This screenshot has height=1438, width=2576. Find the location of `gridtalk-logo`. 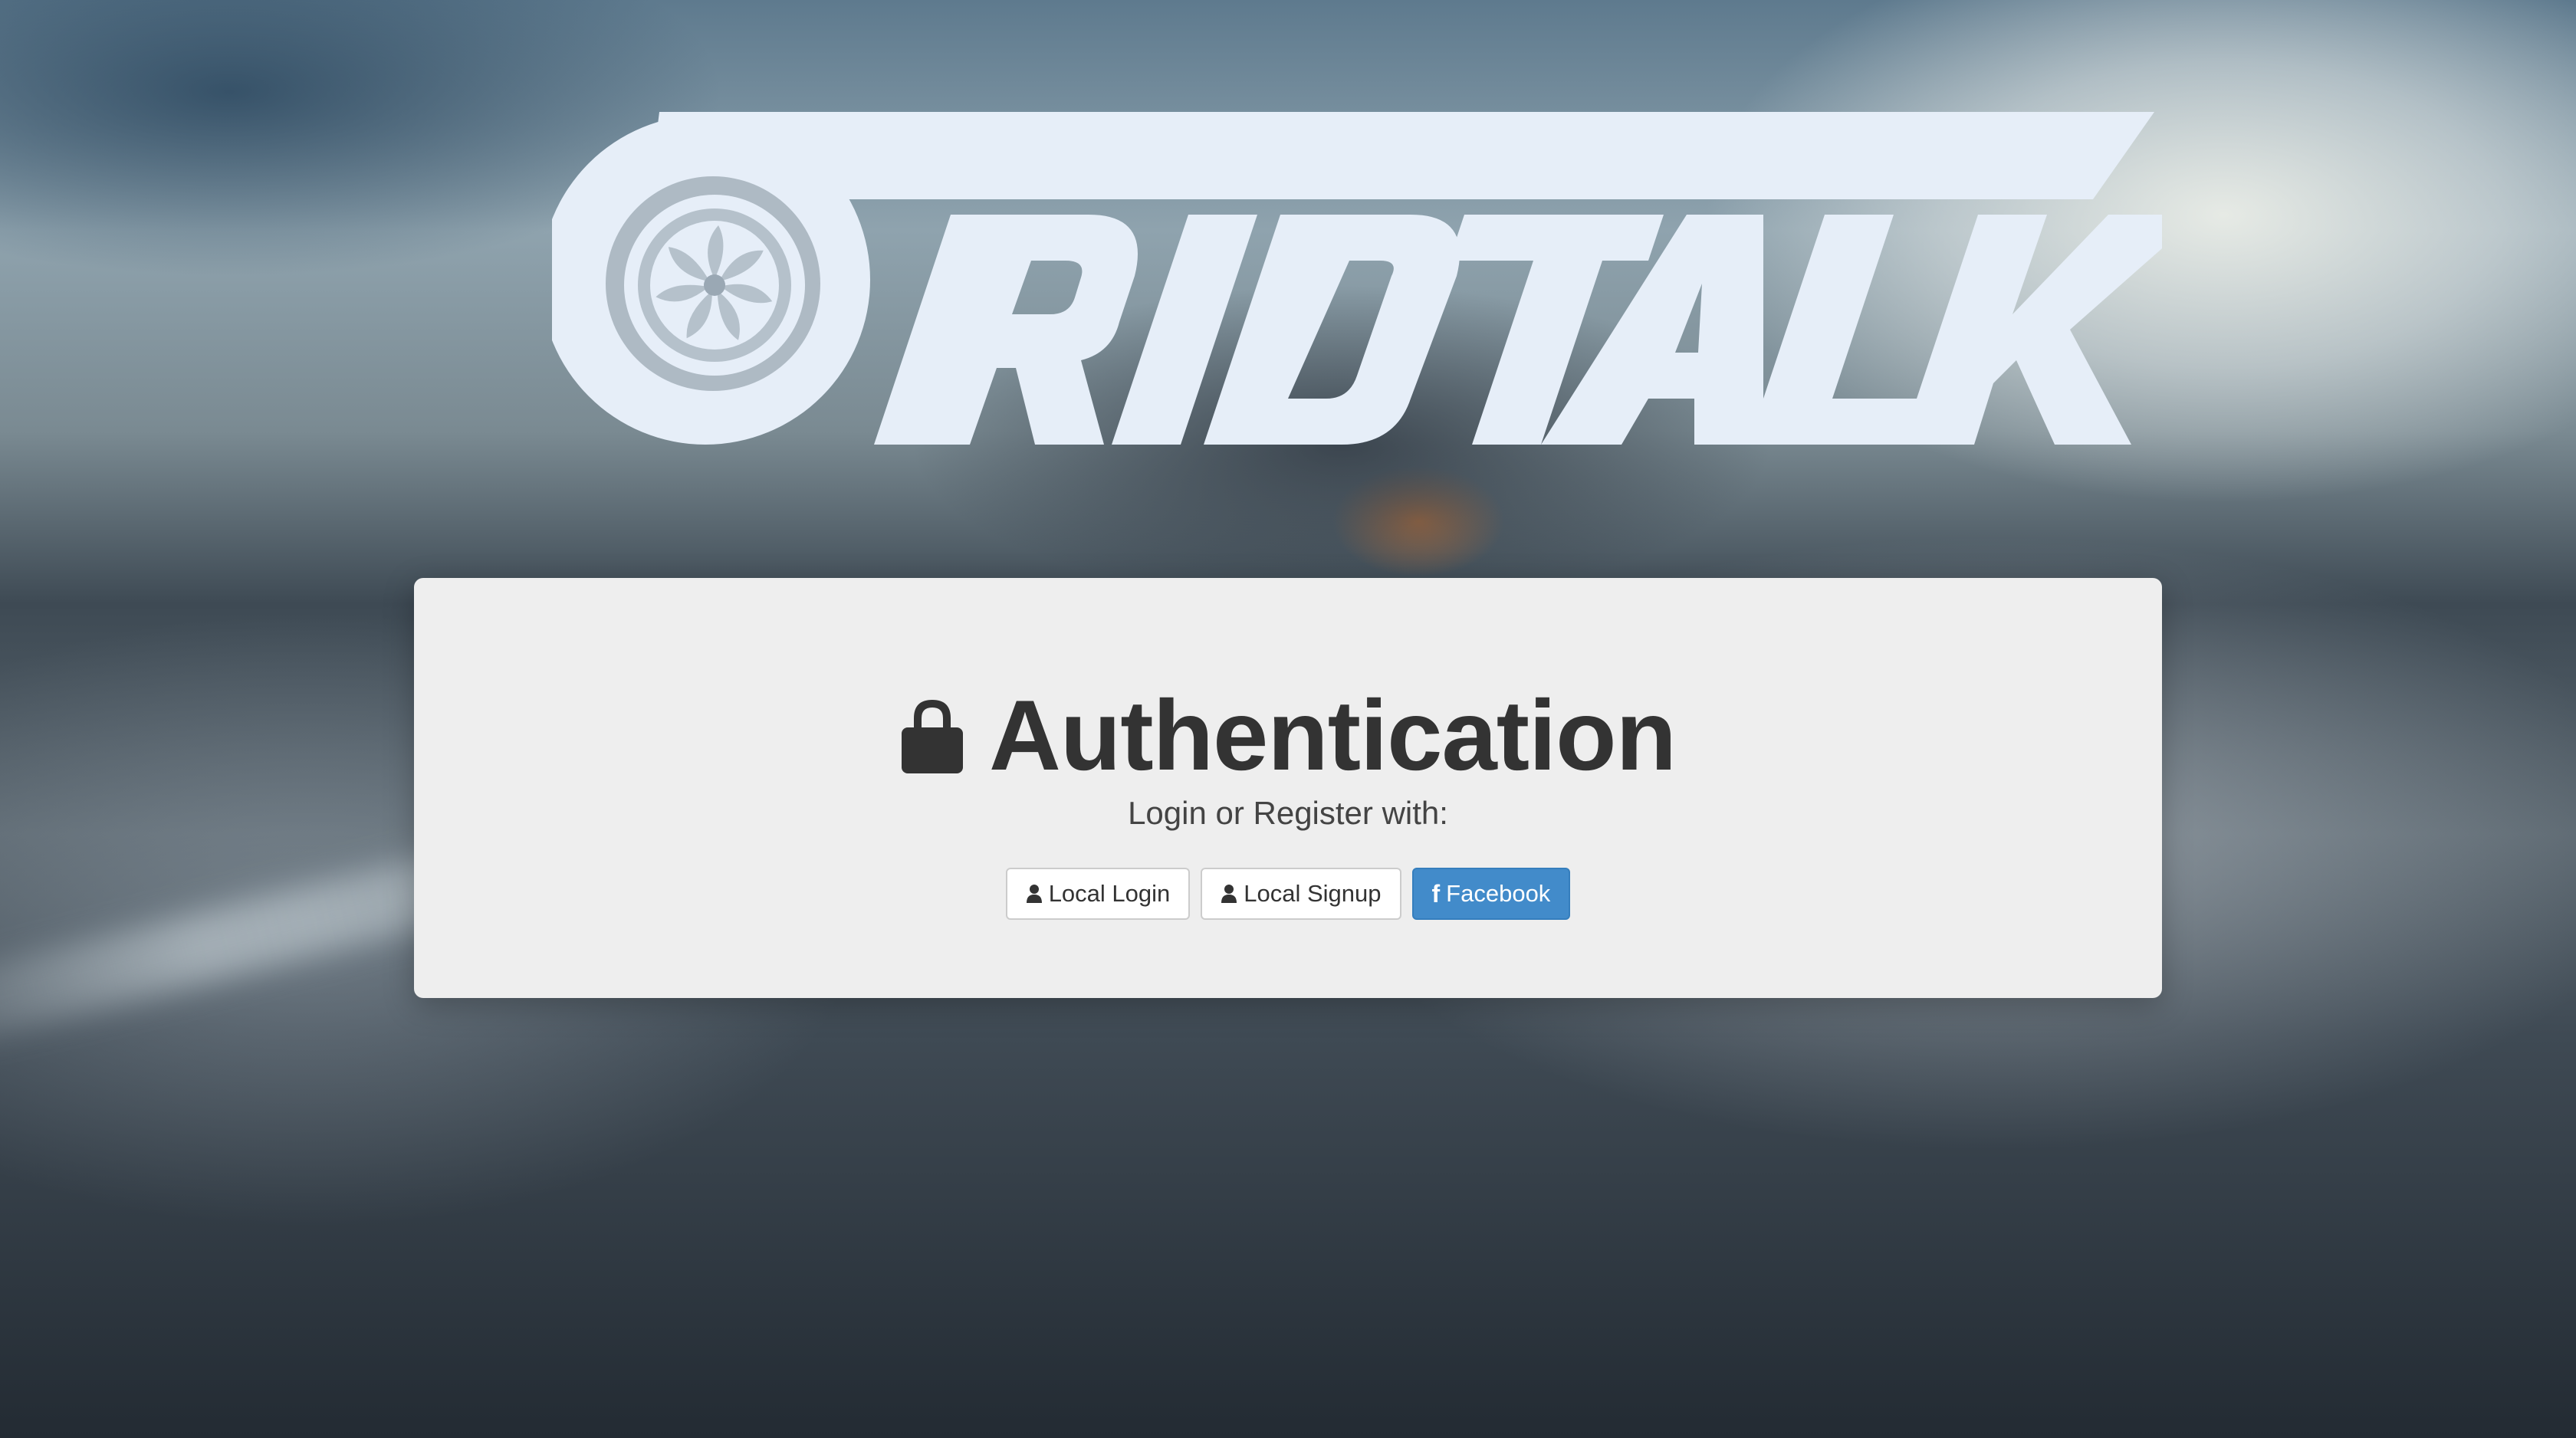

gridtalk-logo is located at coordinates (1357, 278).